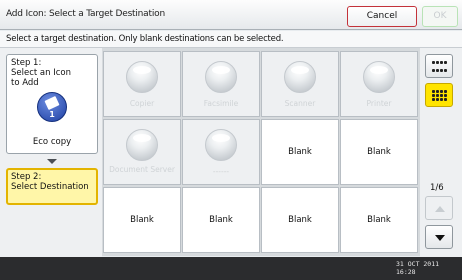 The image size is (462, 280). What do you see at coordinates (300, 103) in the screenshot?
I see `destination-label: Scanner` at bounding box center [300, 103].